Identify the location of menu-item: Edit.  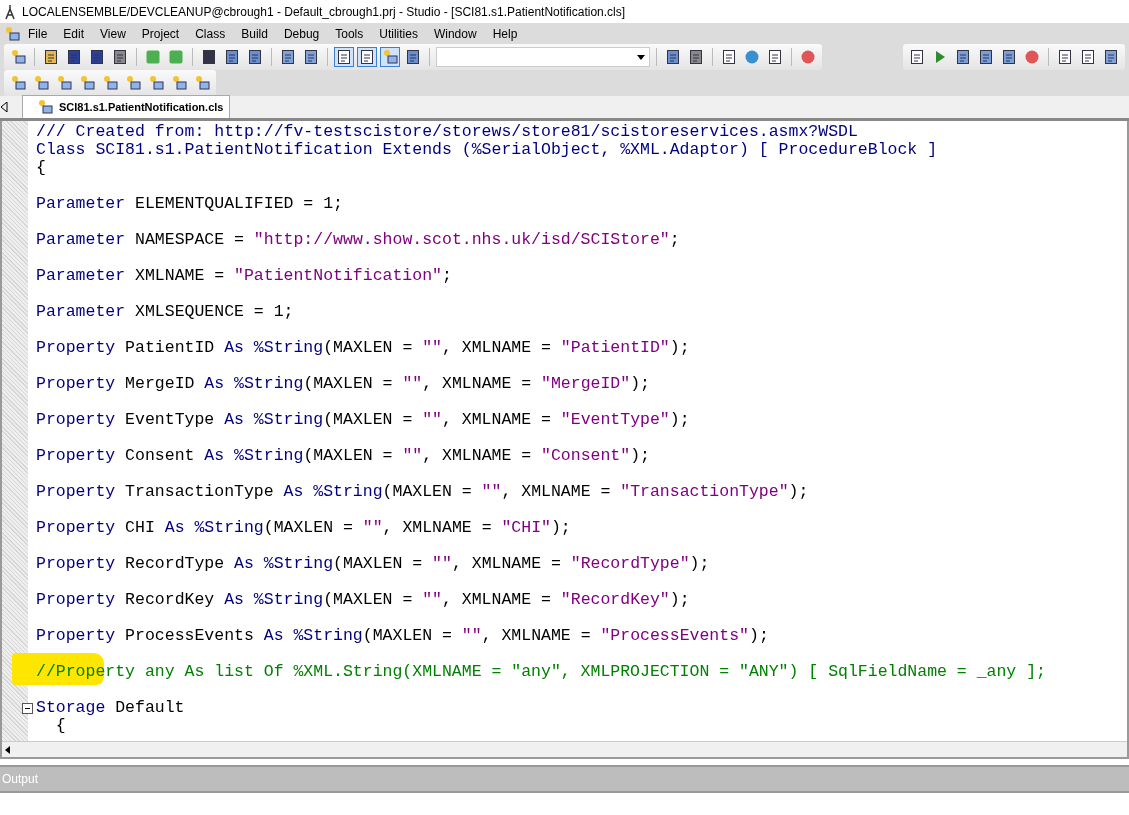
(74, 33).